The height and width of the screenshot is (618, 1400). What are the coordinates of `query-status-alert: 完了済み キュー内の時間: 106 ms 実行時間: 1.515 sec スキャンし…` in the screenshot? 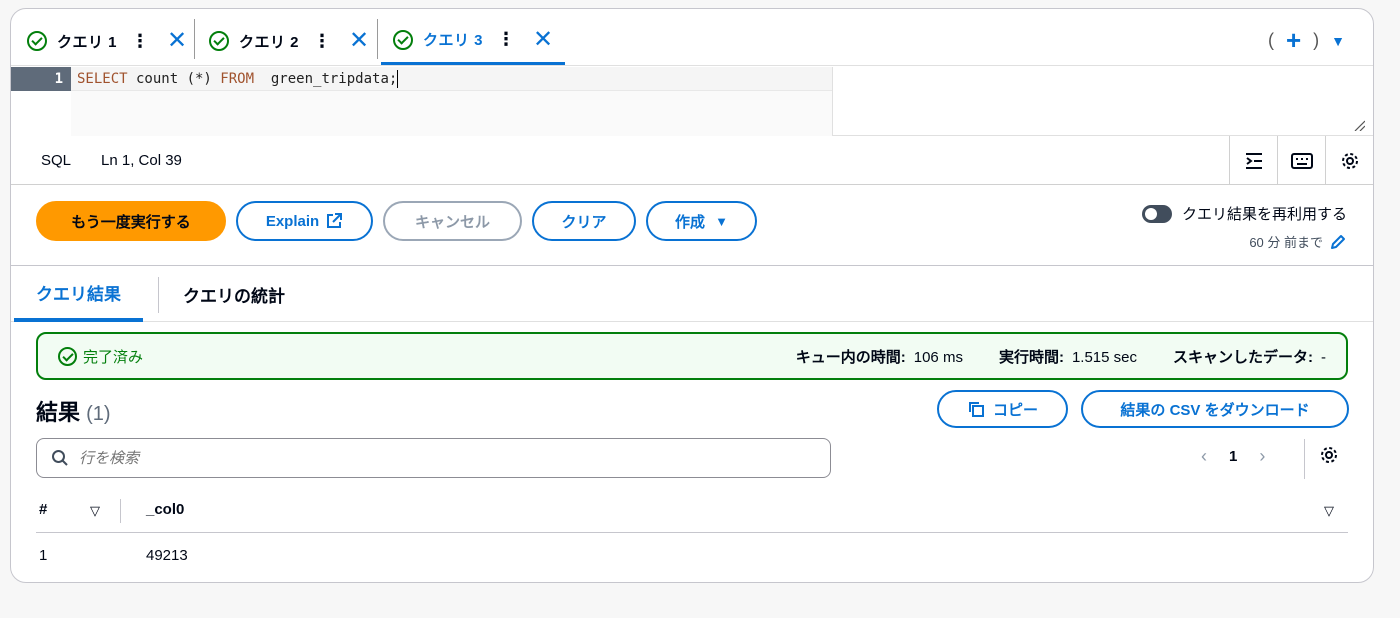 It's located at (692, 356).